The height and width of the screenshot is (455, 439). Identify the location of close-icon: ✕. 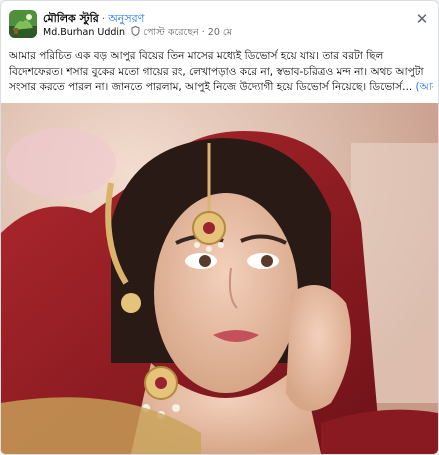
(422, 19).